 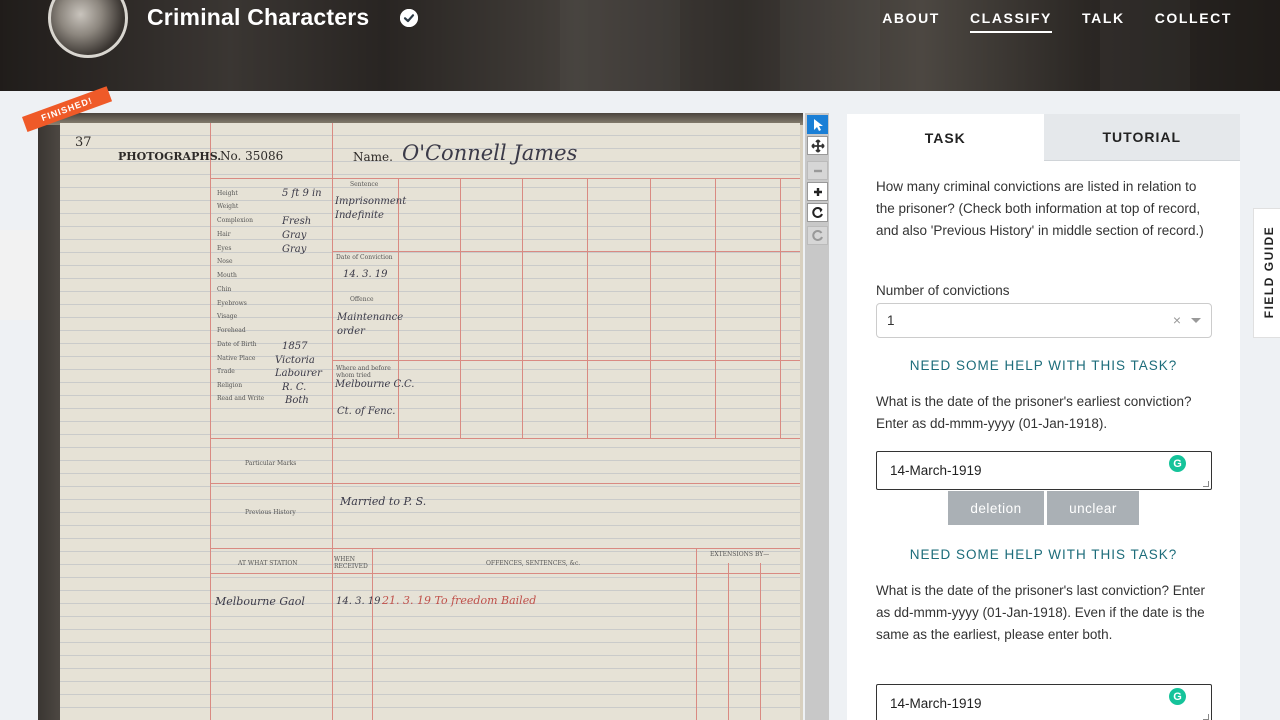 I want to click on offence-label: Offence, so click(x=362, y=299).